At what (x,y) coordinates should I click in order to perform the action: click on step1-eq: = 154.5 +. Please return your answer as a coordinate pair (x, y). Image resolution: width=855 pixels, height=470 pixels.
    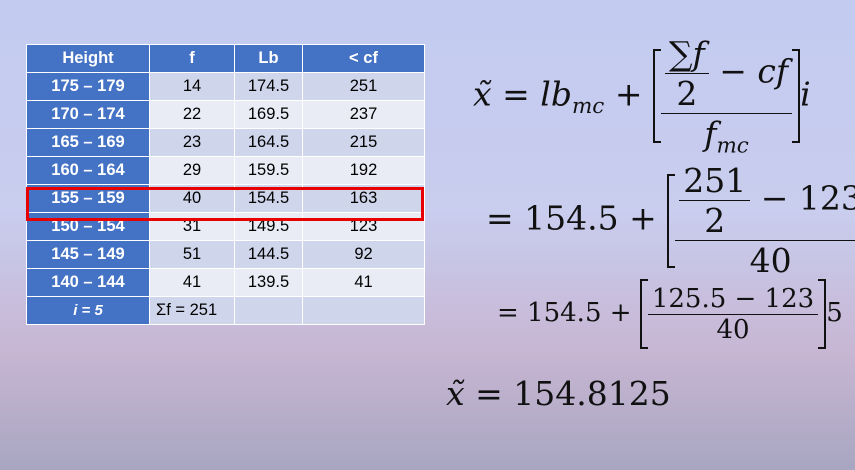
    Looking at the image, I should click on (571, 218).